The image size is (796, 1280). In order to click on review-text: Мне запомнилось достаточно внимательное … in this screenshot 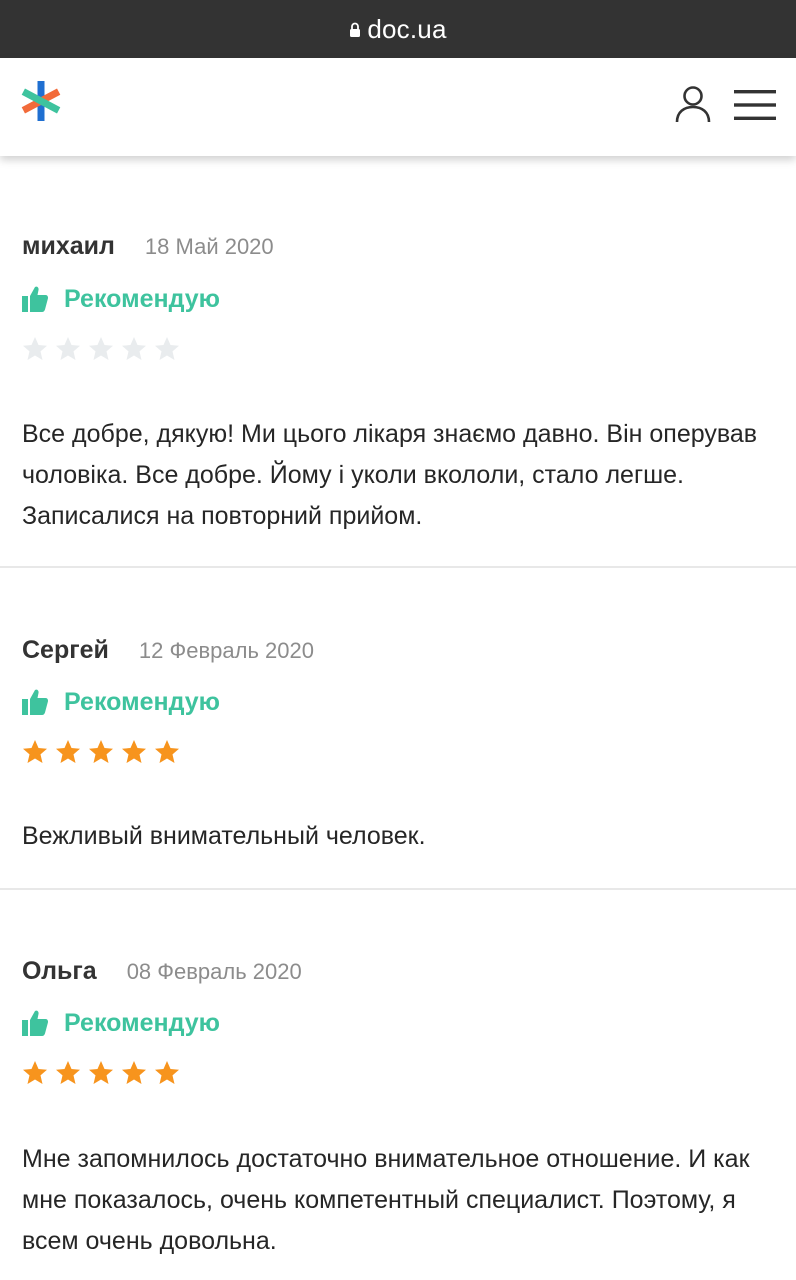, I will do `click(386, 1200)`.